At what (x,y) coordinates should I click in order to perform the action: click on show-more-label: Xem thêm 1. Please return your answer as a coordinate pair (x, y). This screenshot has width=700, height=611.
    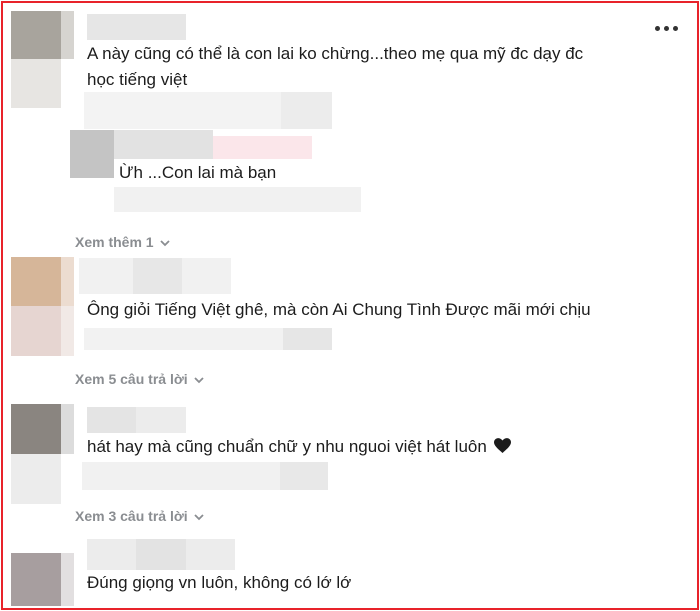
    Looking at the image, I should click on (114, 242).